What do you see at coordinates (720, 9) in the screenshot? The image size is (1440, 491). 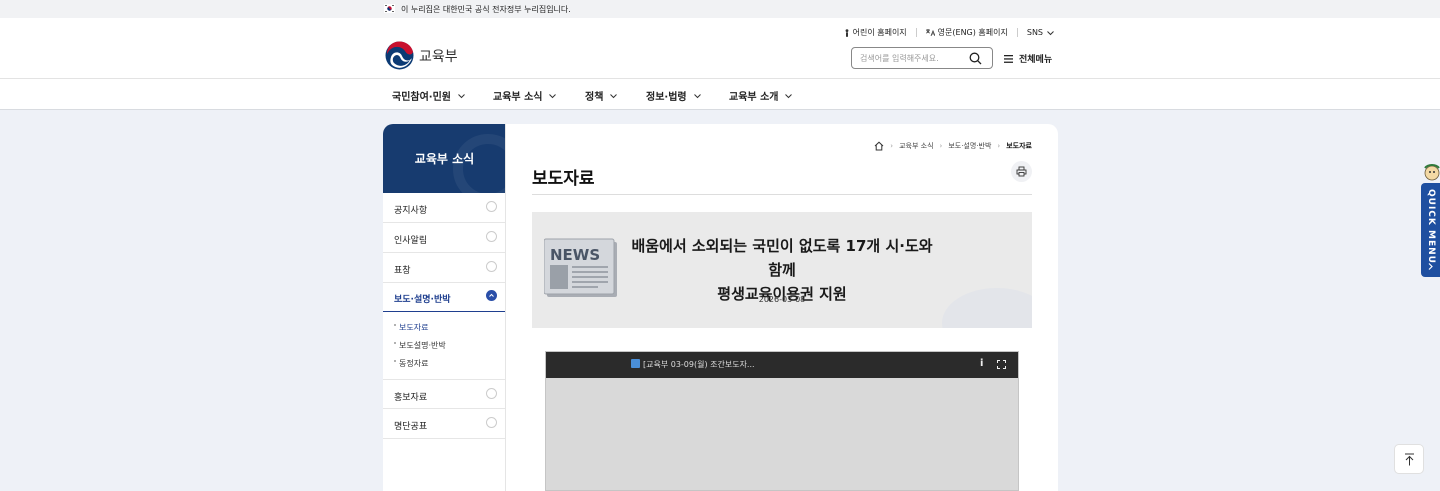 I see `gov-banner: 이 누리집은 대한민국 공식 전자정부 누리집입니다.` at bounding box center [720, 9].